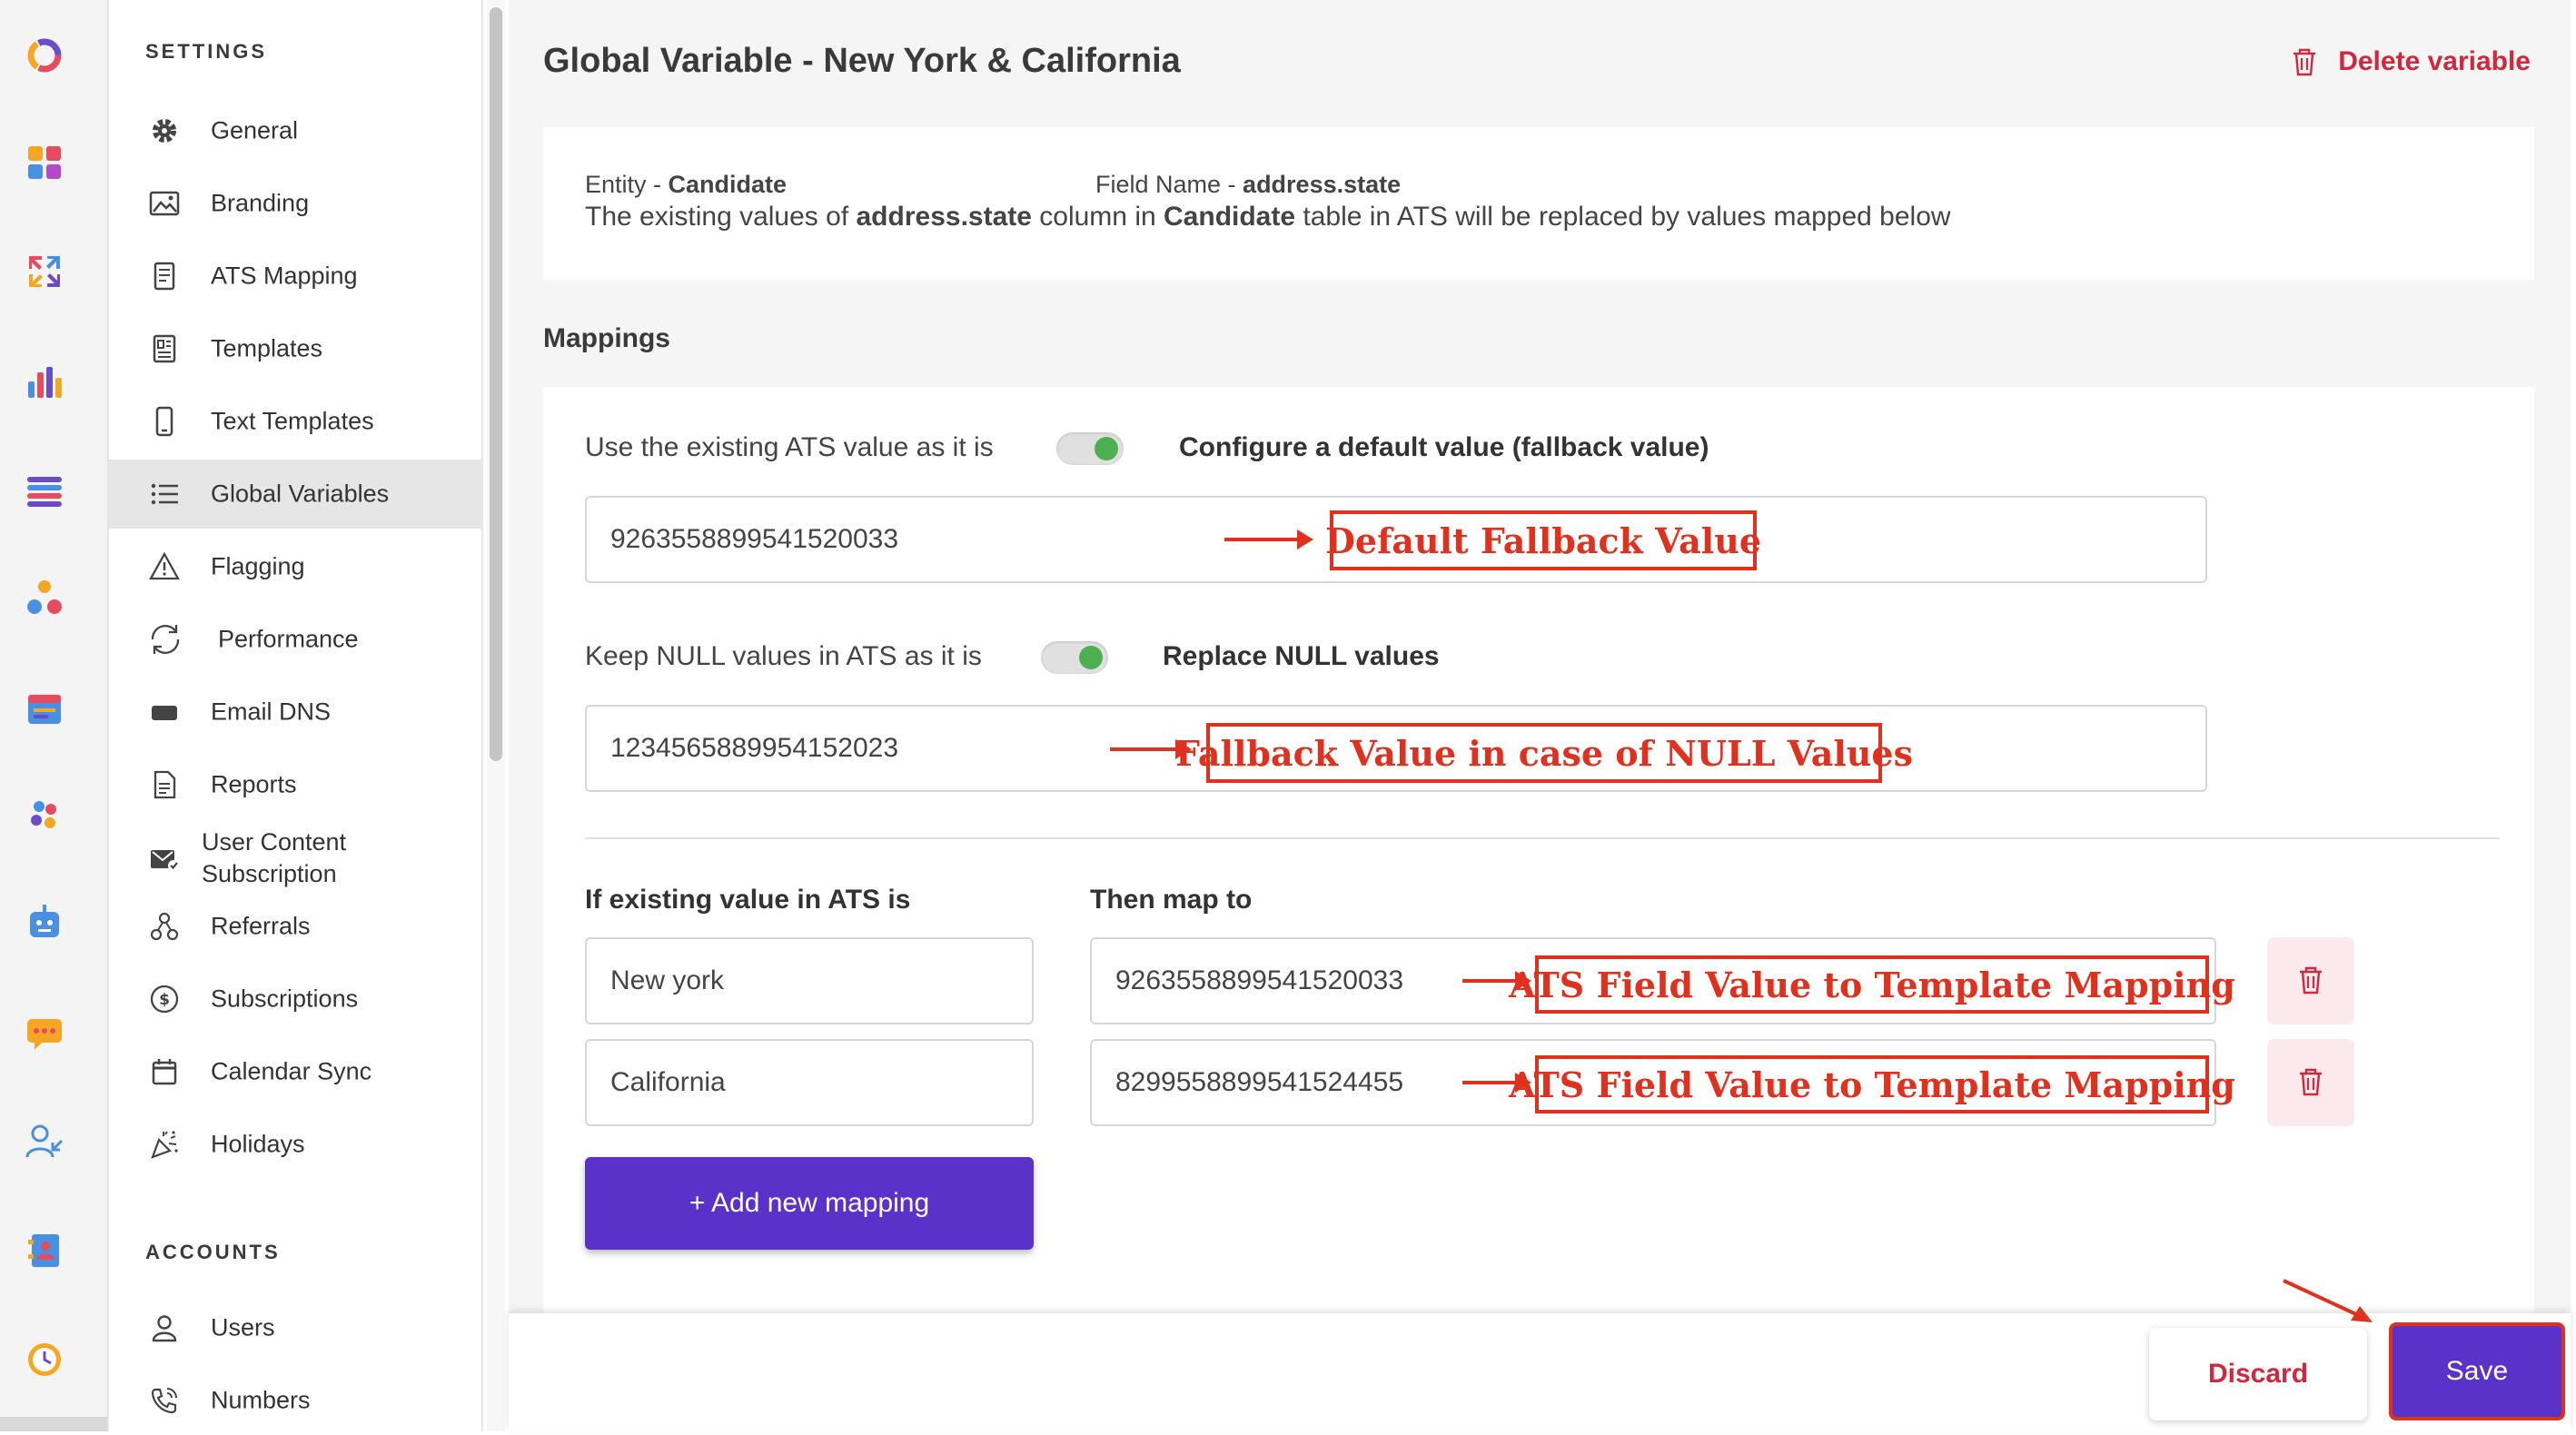 This screenshot has height=1435, width=2576. I want to click on sidebar-item-label: Email DNS, so click(271, 712).